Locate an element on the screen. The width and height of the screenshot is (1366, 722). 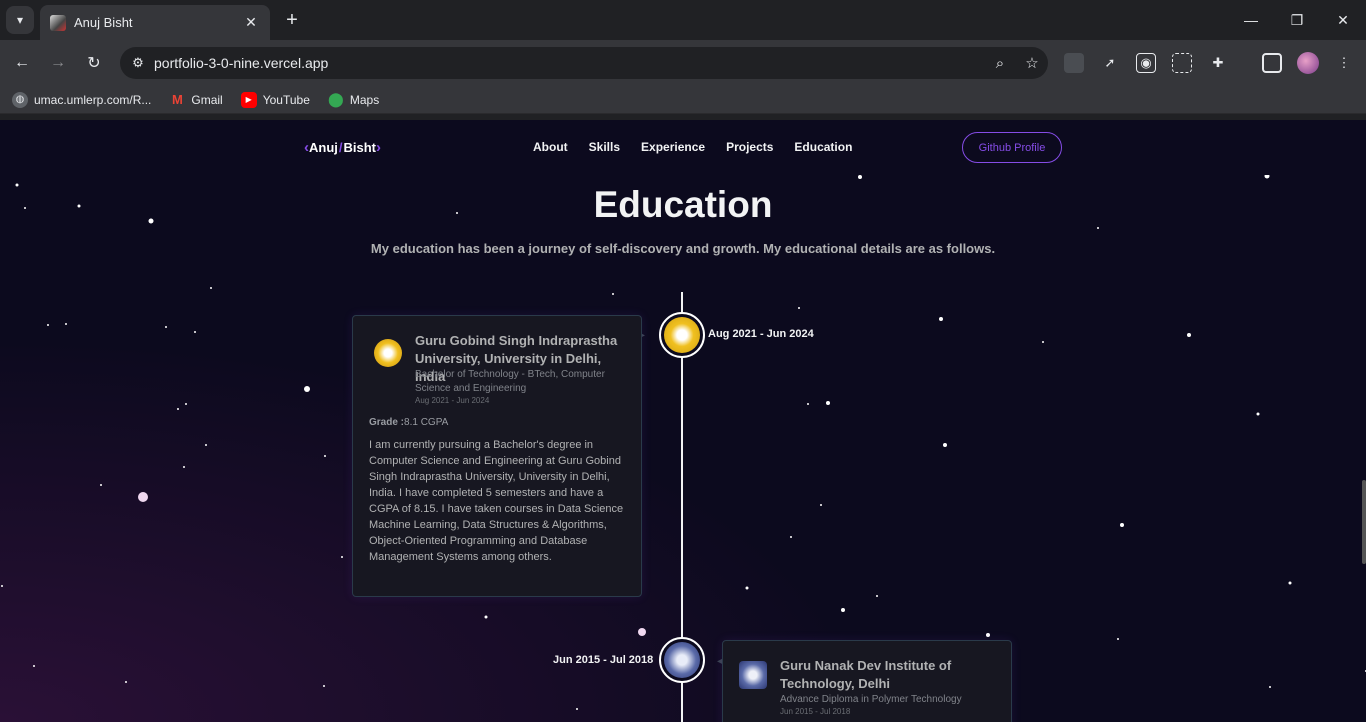
bookmark-label: Gmail is located at coordinates (207, 99).